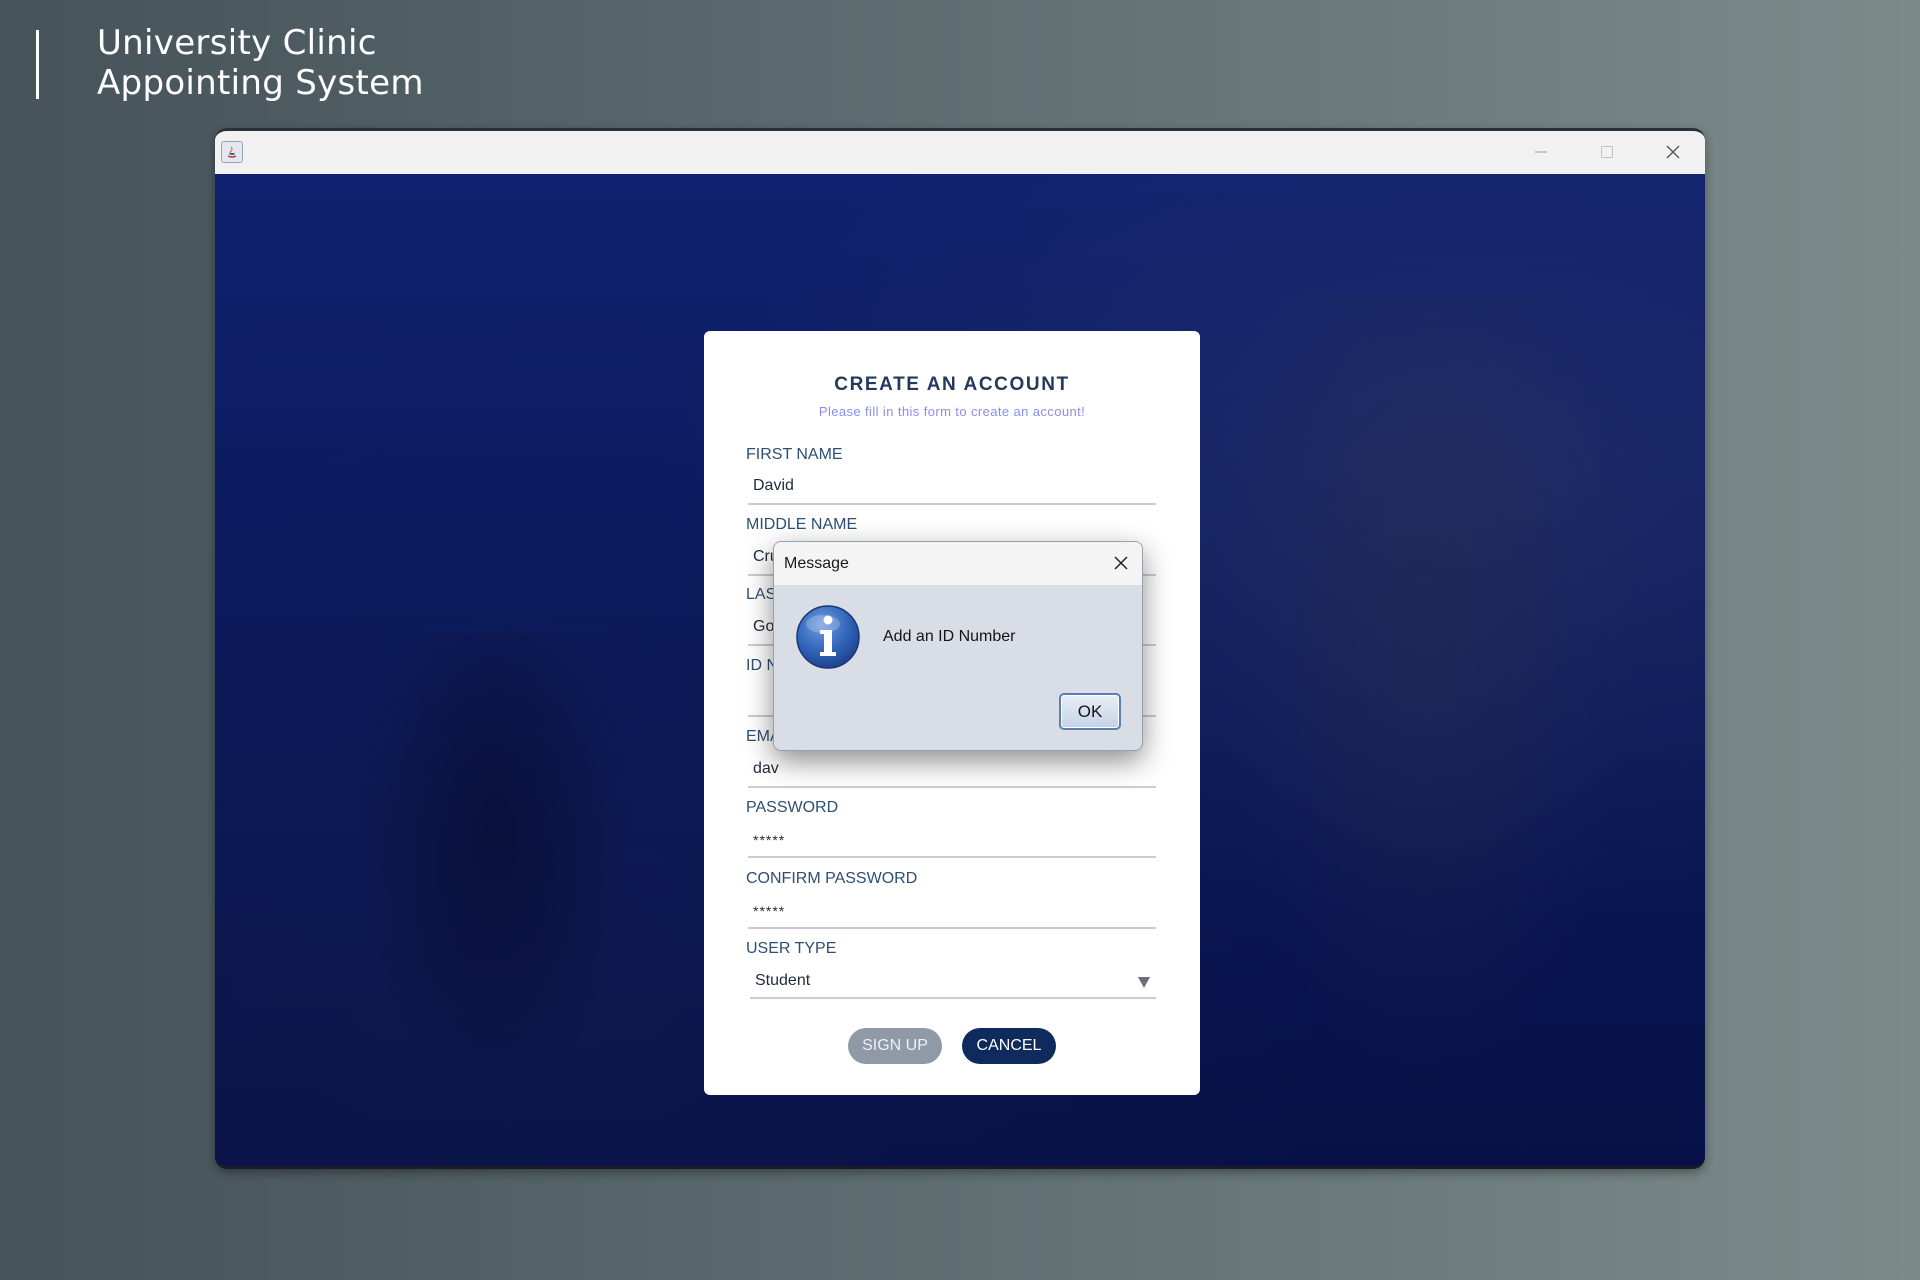  I want to click on background-building-silhouette, so click(1425, 694).